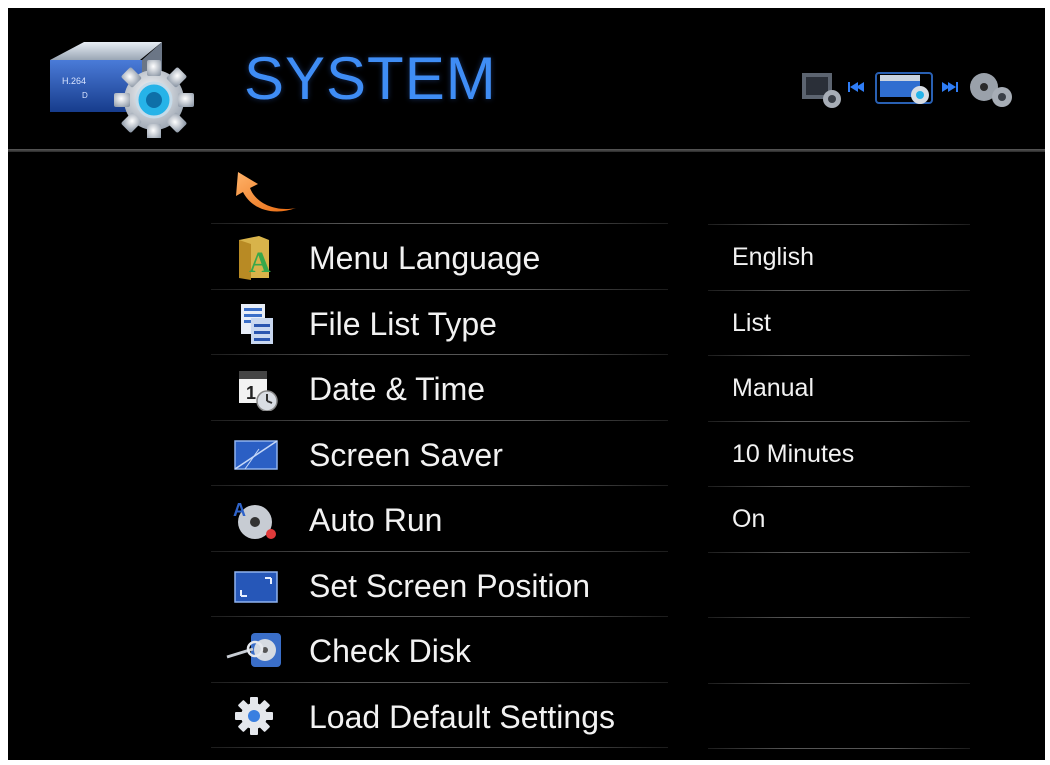 This screenshot has width=1050, height=765. What do you see at coordinates (256, 587) in the screenshot?
I see `screen-position-icon` at bounding box center [256, 587].